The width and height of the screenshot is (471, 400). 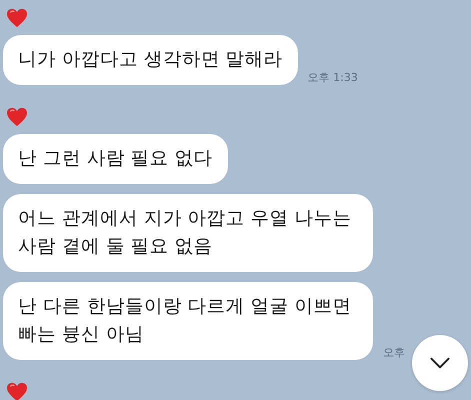 I want to click on message-bubble: 니가 아깝다고 생각하면 말해라, so click(x=150, y=60).